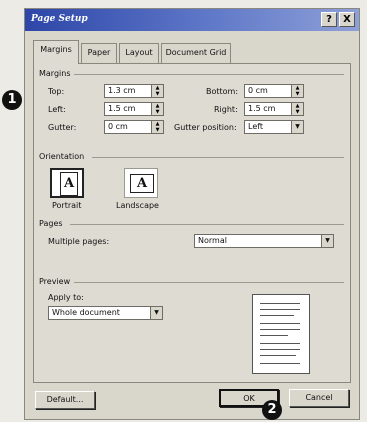  I want to click on preview-divider, so click(209, 282).